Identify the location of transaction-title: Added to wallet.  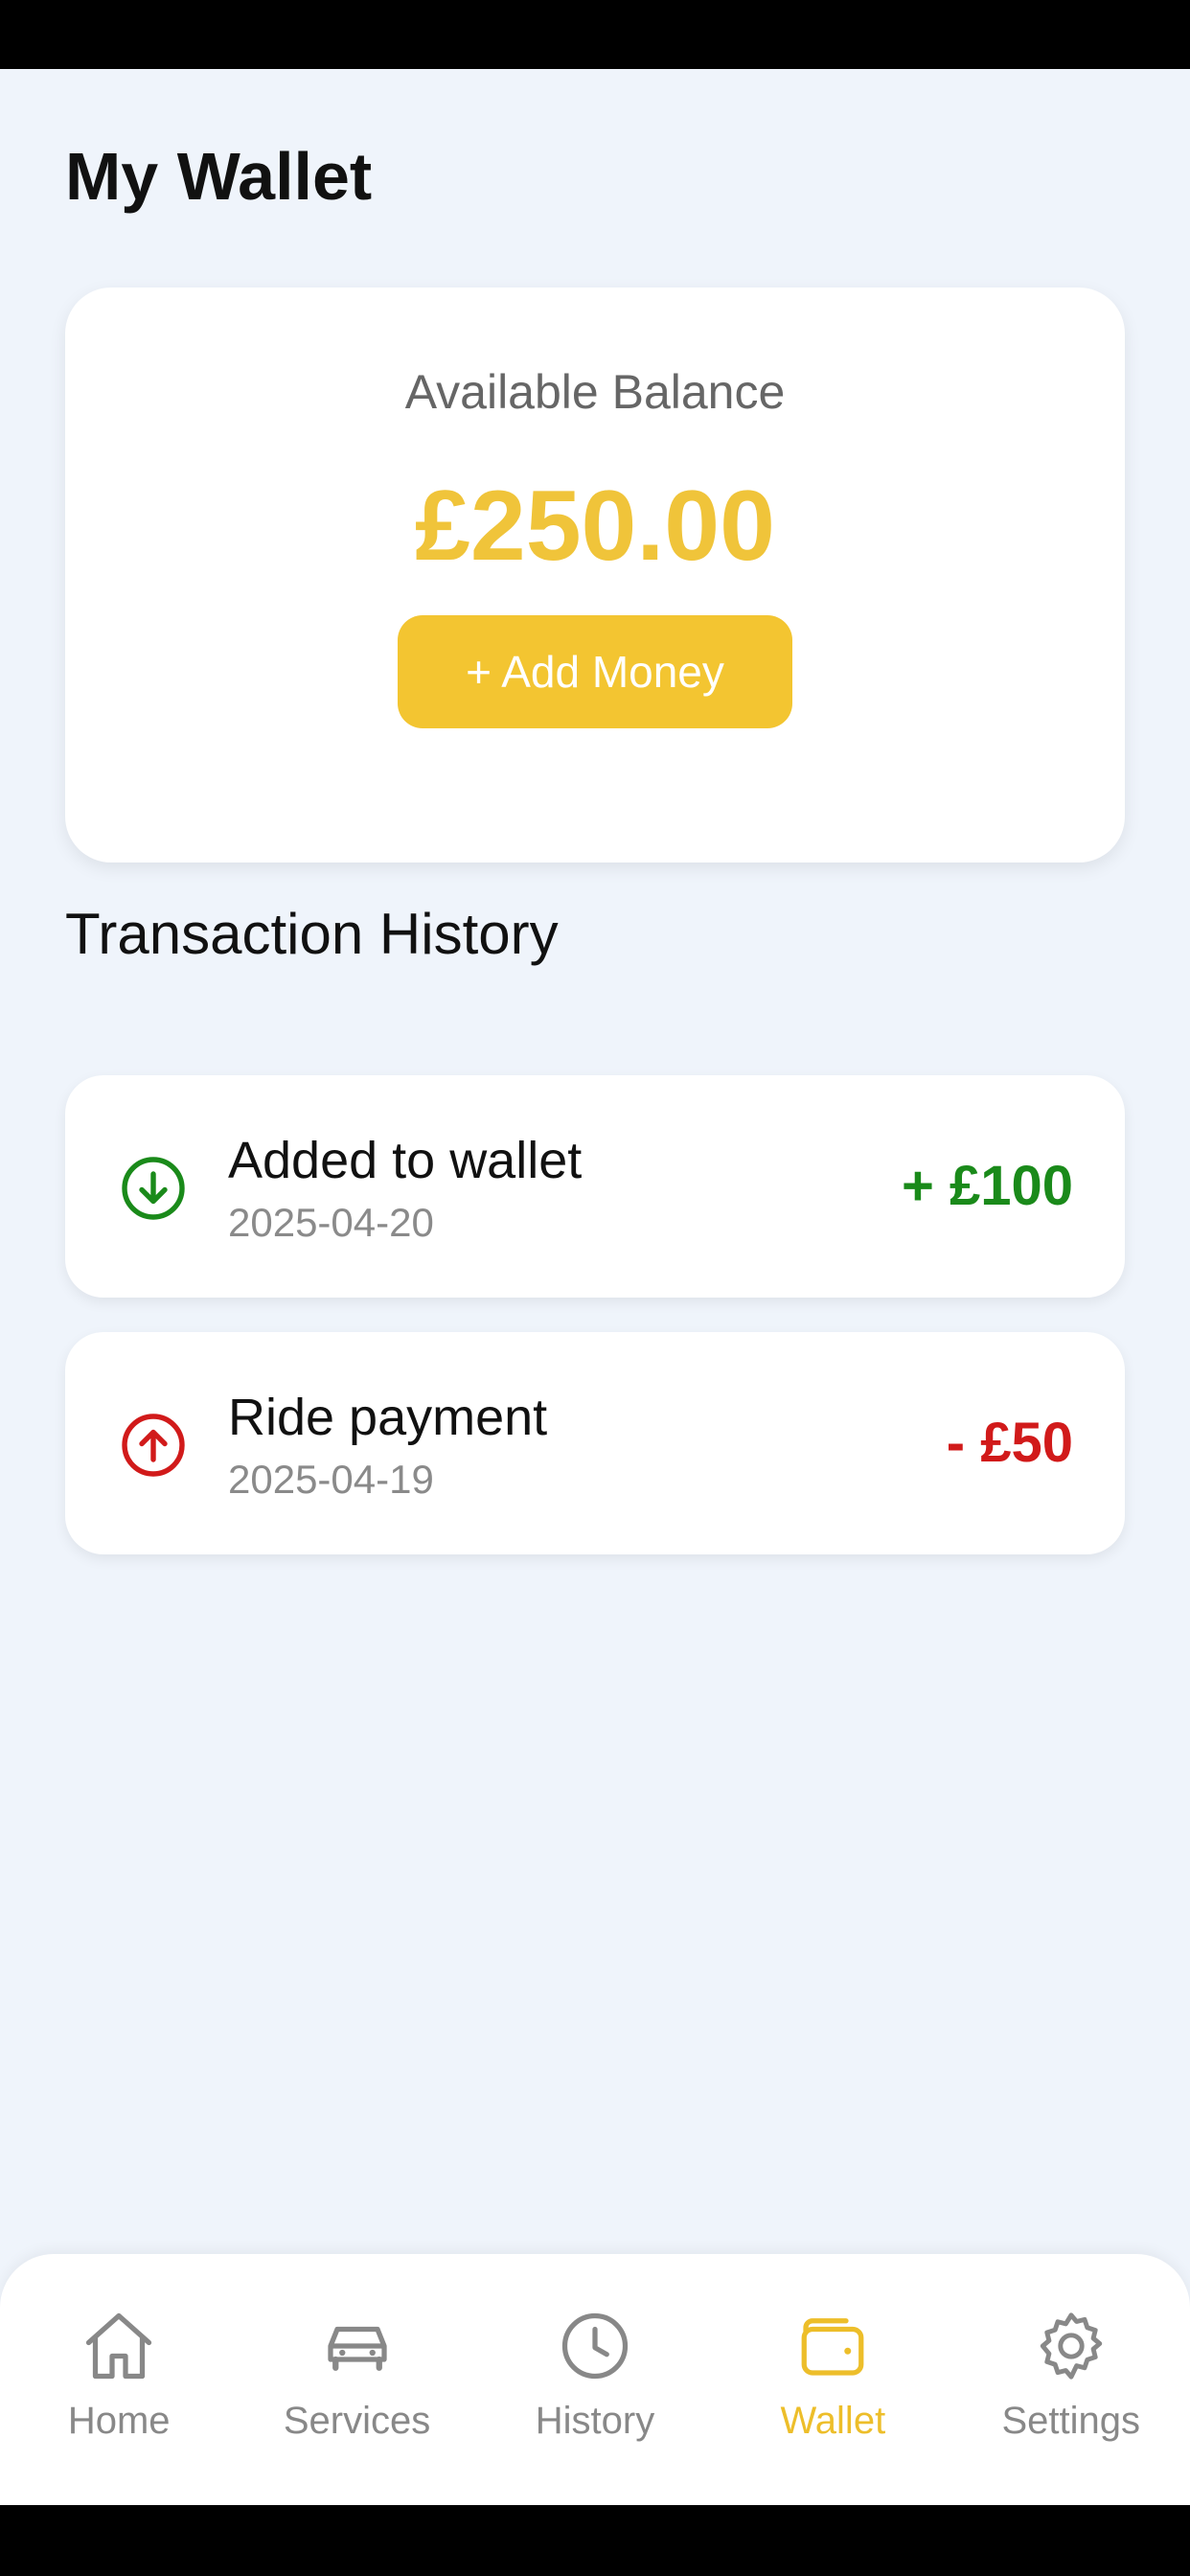
(405, 1160).